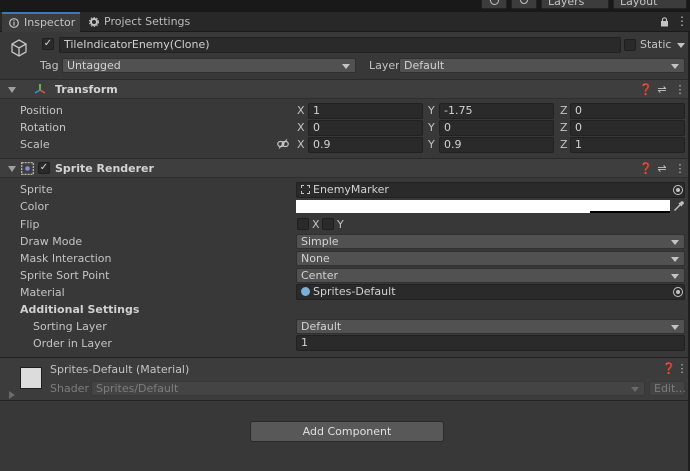 Image resolution: width=690 pixels, height=471 pixels. What do you see at coordinates (34, 206) in the screenshot?
I see `color-label: Color` at bounding box center [34, 206].